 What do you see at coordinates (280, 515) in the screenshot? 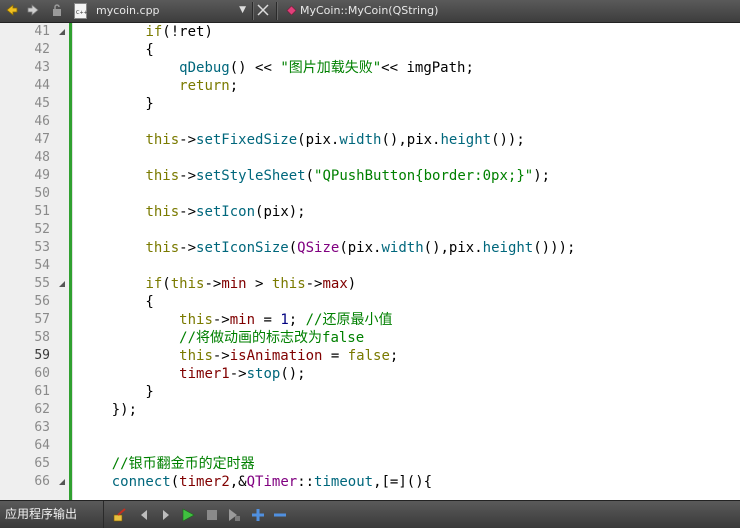
I see `zoom-out-icon` at bounding box center [280, 515].